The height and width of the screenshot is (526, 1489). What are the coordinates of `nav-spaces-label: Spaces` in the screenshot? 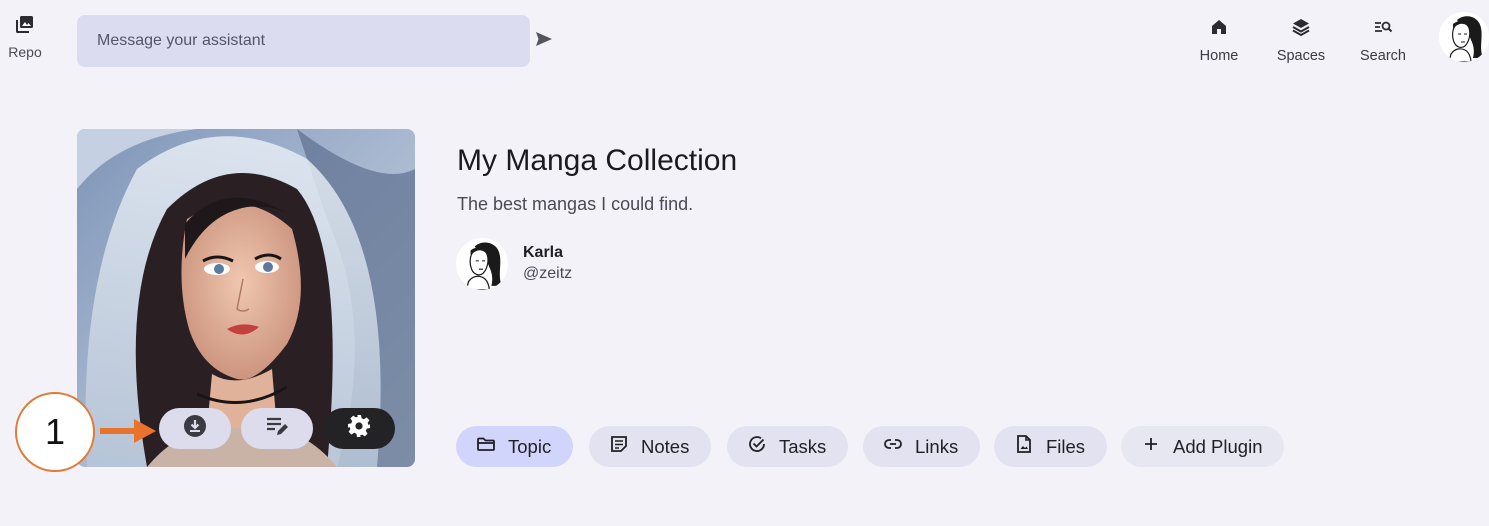 It's located at (1301, 56).